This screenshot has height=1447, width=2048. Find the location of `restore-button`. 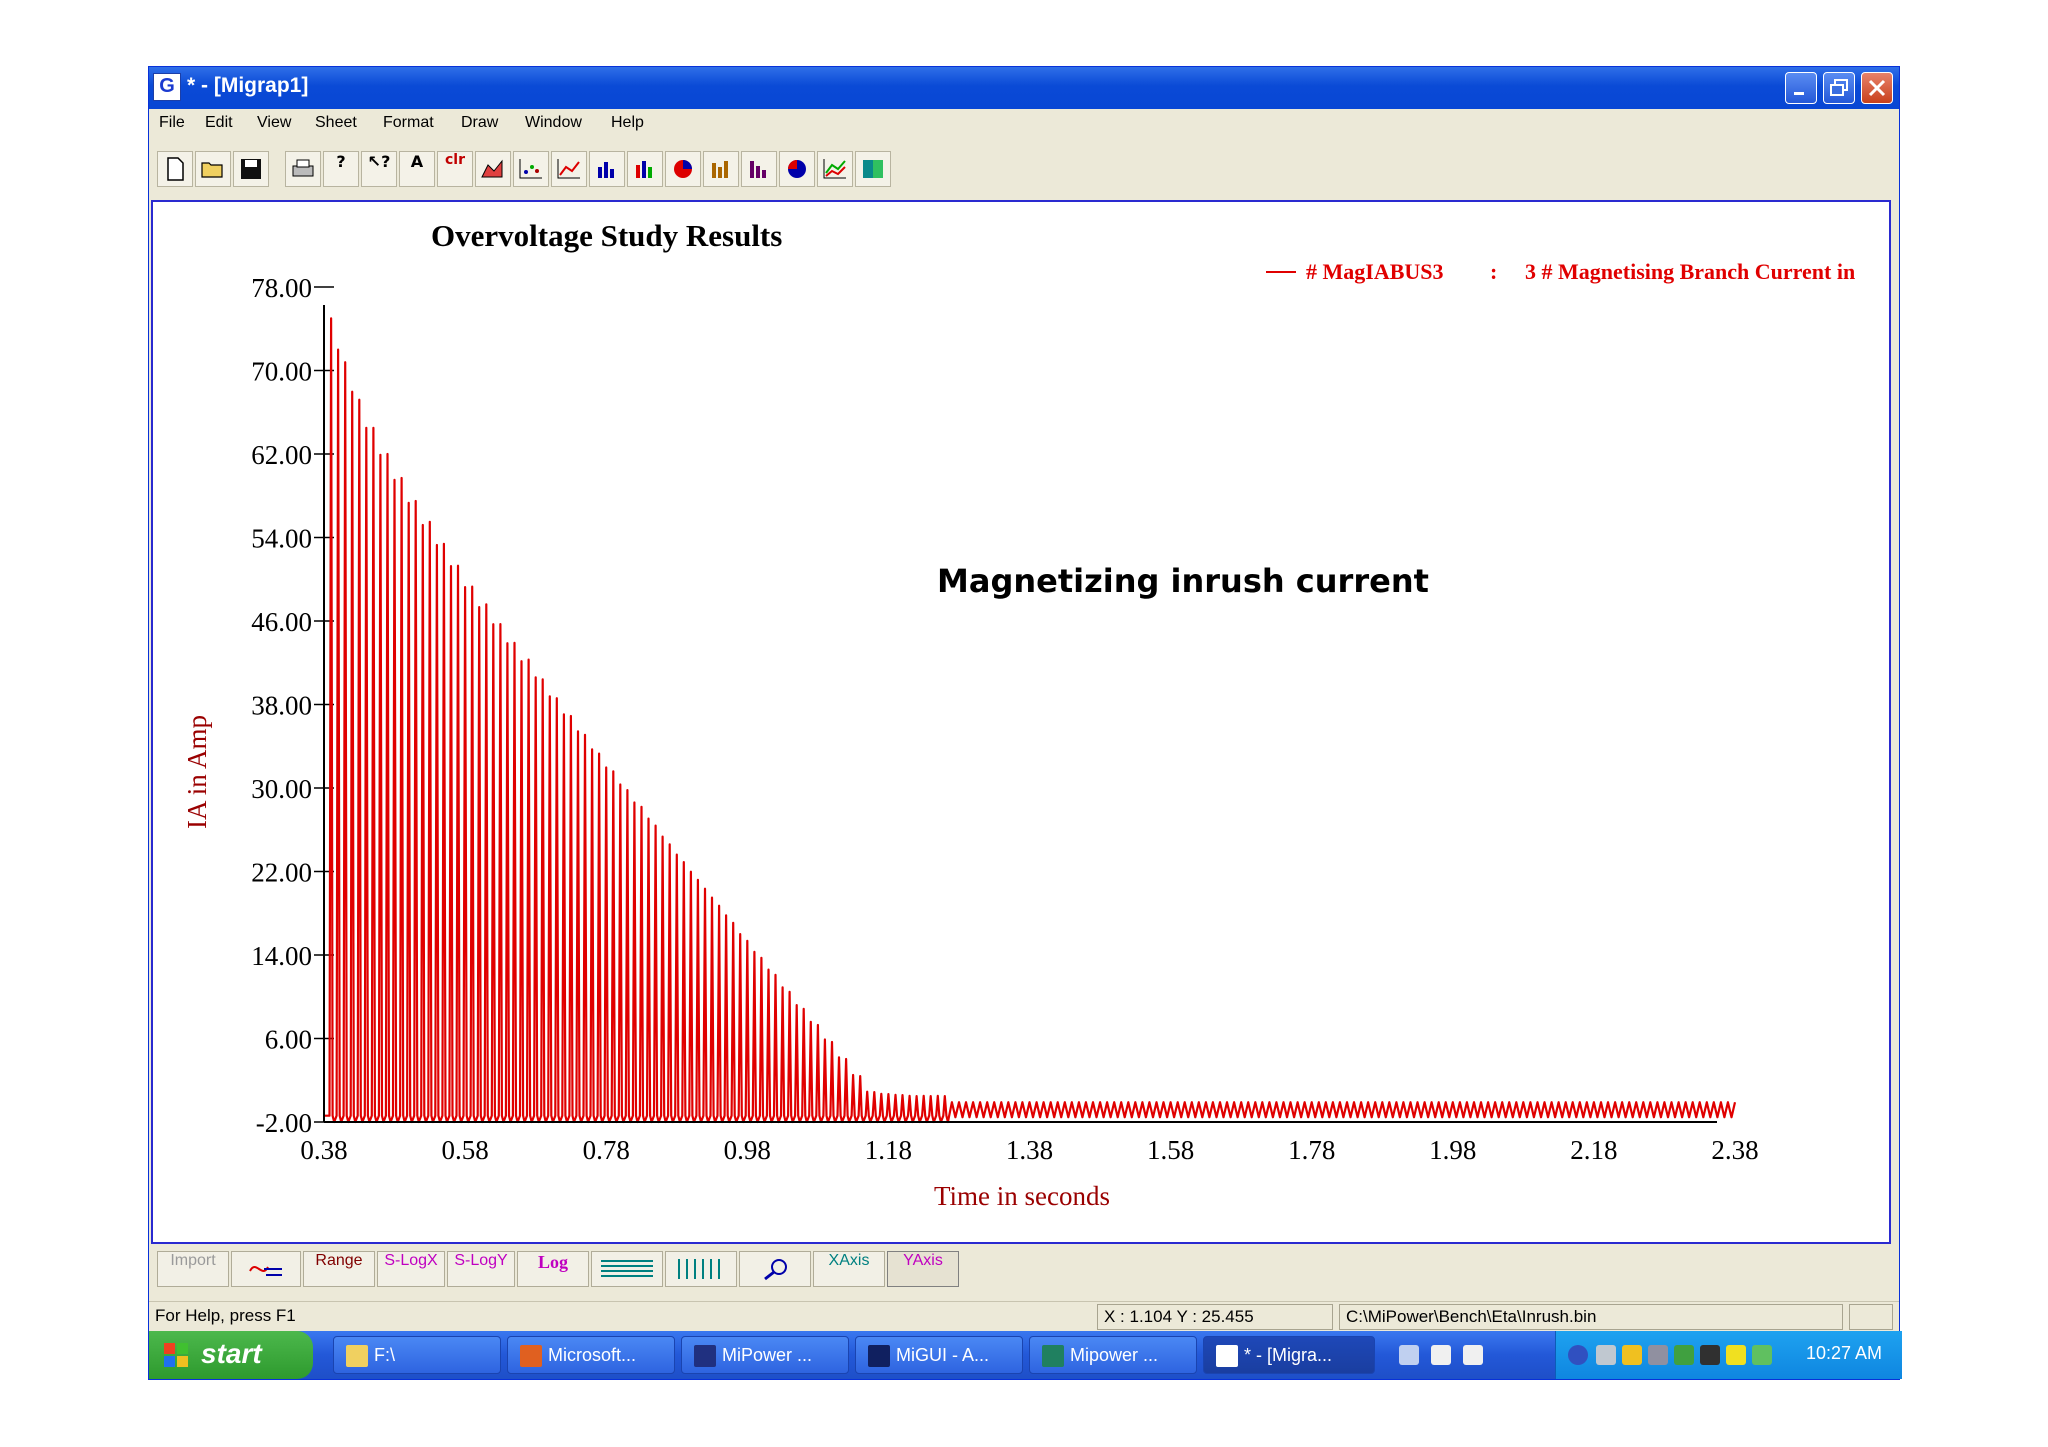

restore-button is located at coordinates (1839, 88).